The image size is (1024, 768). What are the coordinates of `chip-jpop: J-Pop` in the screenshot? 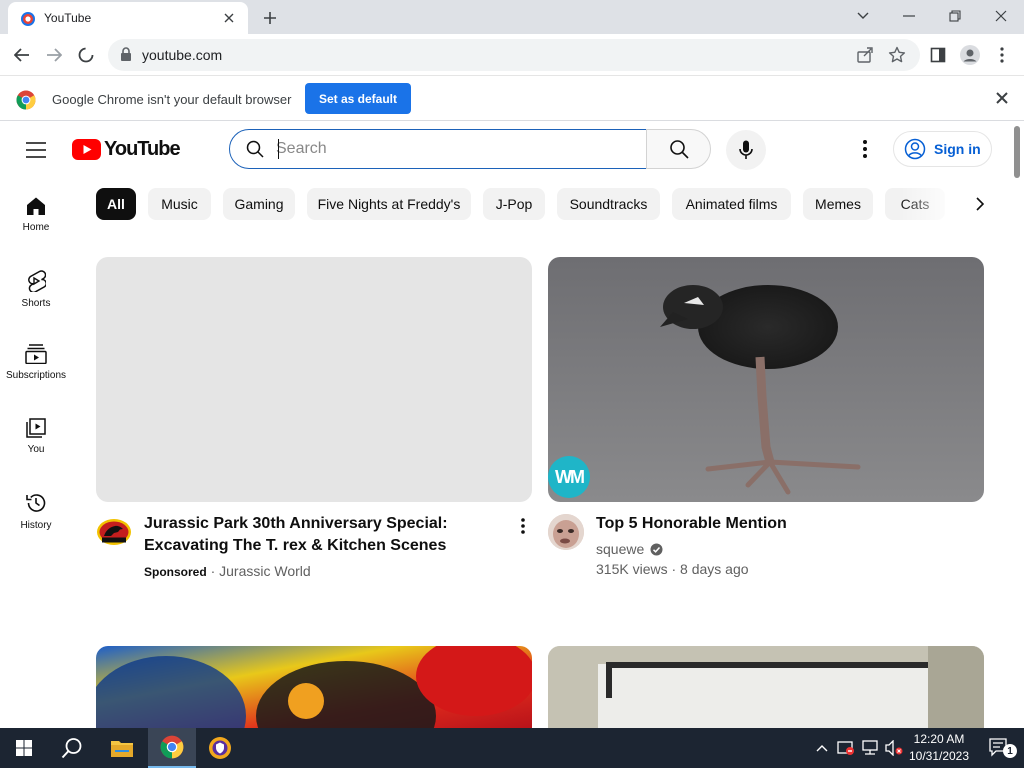 It's located at (514, 204).